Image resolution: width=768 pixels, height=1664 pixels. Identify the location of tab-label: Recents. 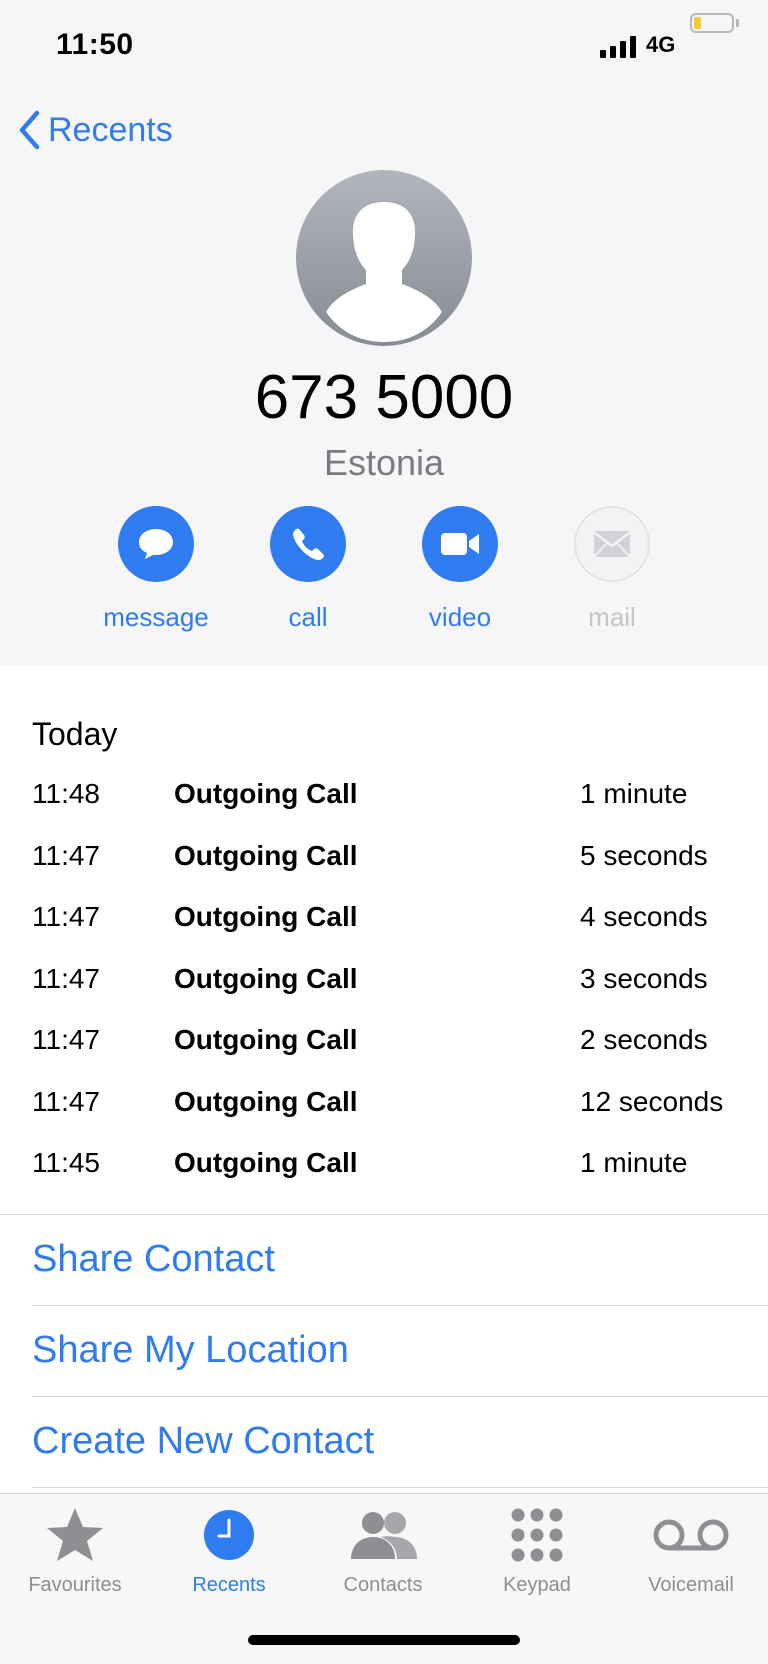
(229, 1585).